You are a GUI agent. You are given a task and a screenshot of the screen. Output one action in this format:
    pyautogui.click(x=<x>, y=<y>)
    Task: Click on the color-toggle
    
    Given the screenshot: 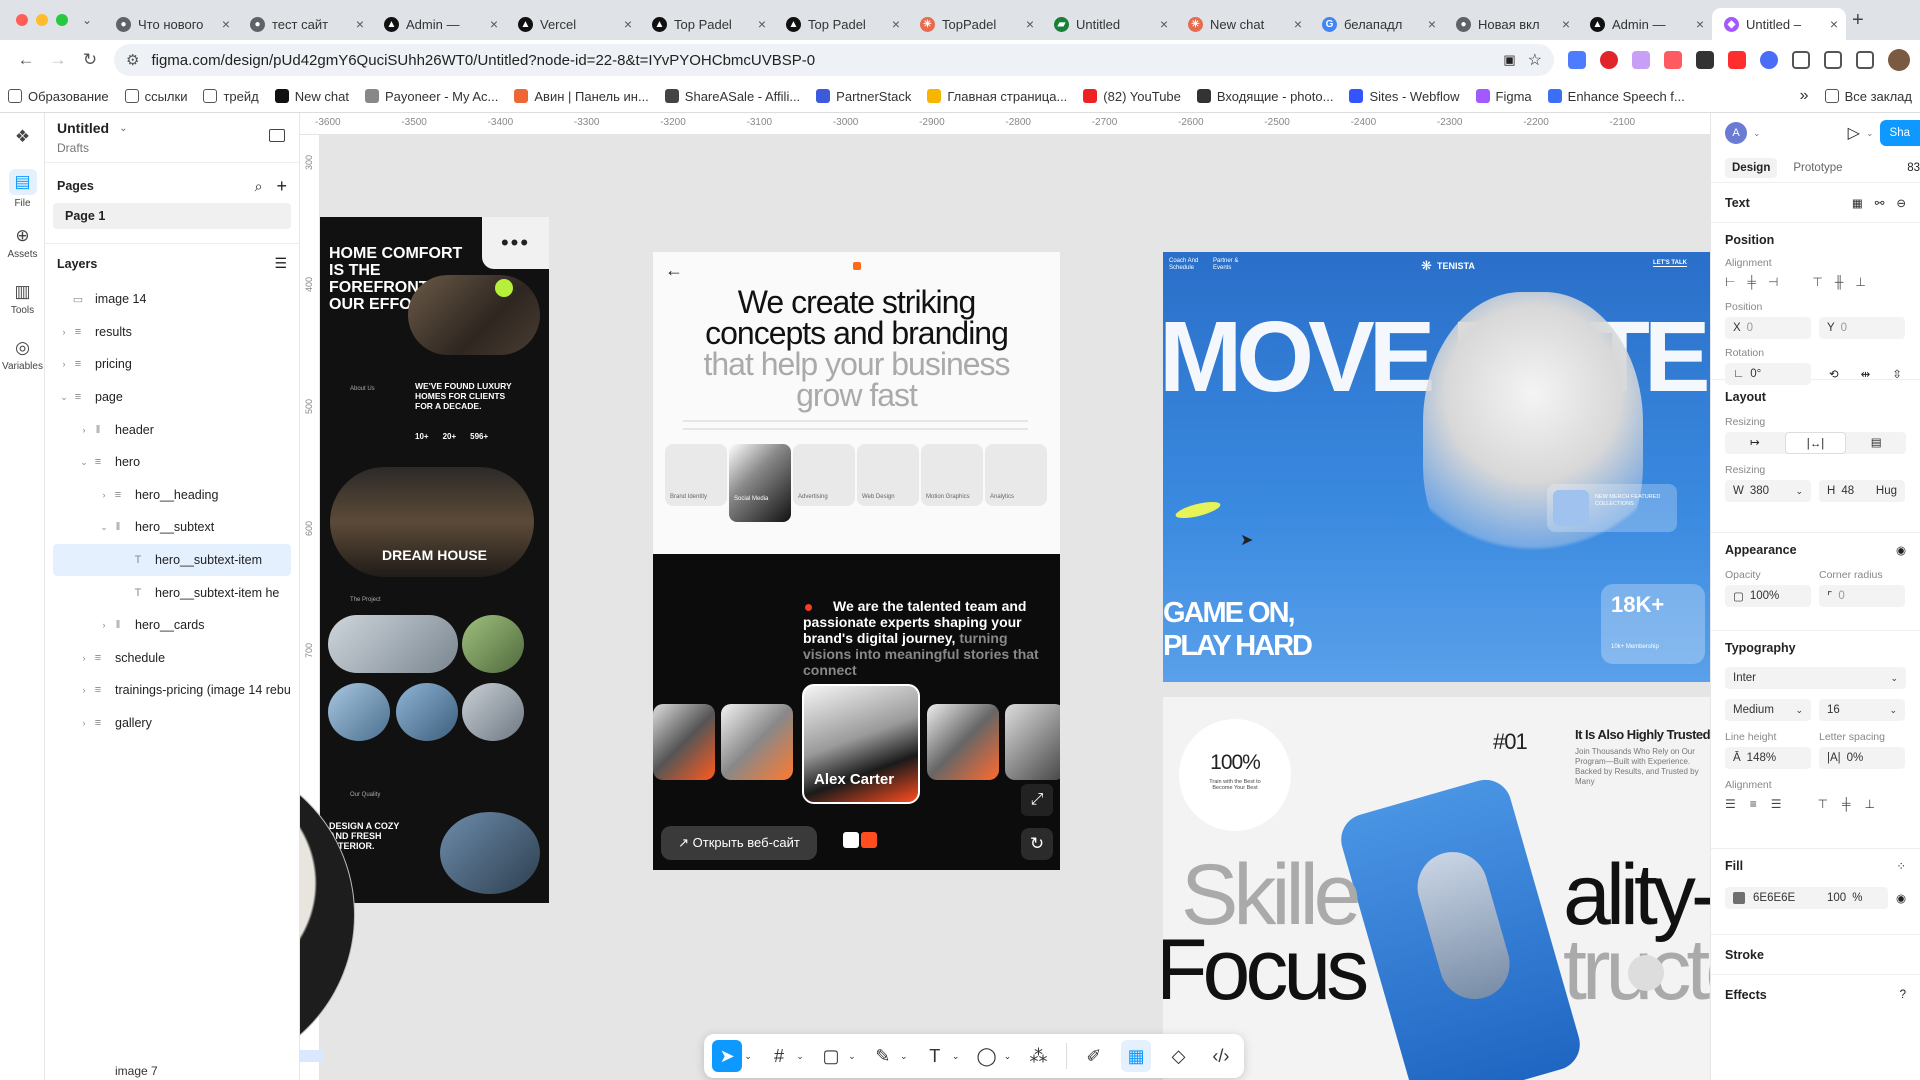 What is the action you would take?
    pyautogui.click(x=860, y=840)
    